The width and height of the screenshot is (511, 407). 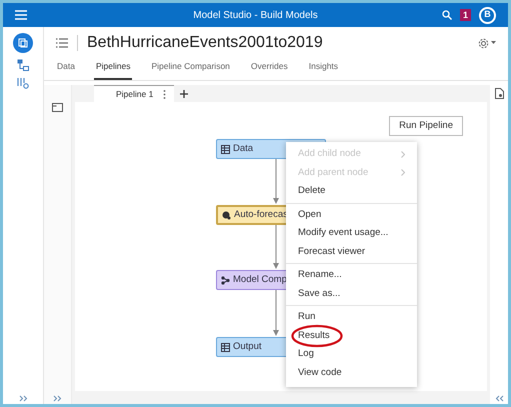 What do you see at coordinates (351, 373) in the screenshot?
I see `menu-item: View code` at bounding box center [351, 373].